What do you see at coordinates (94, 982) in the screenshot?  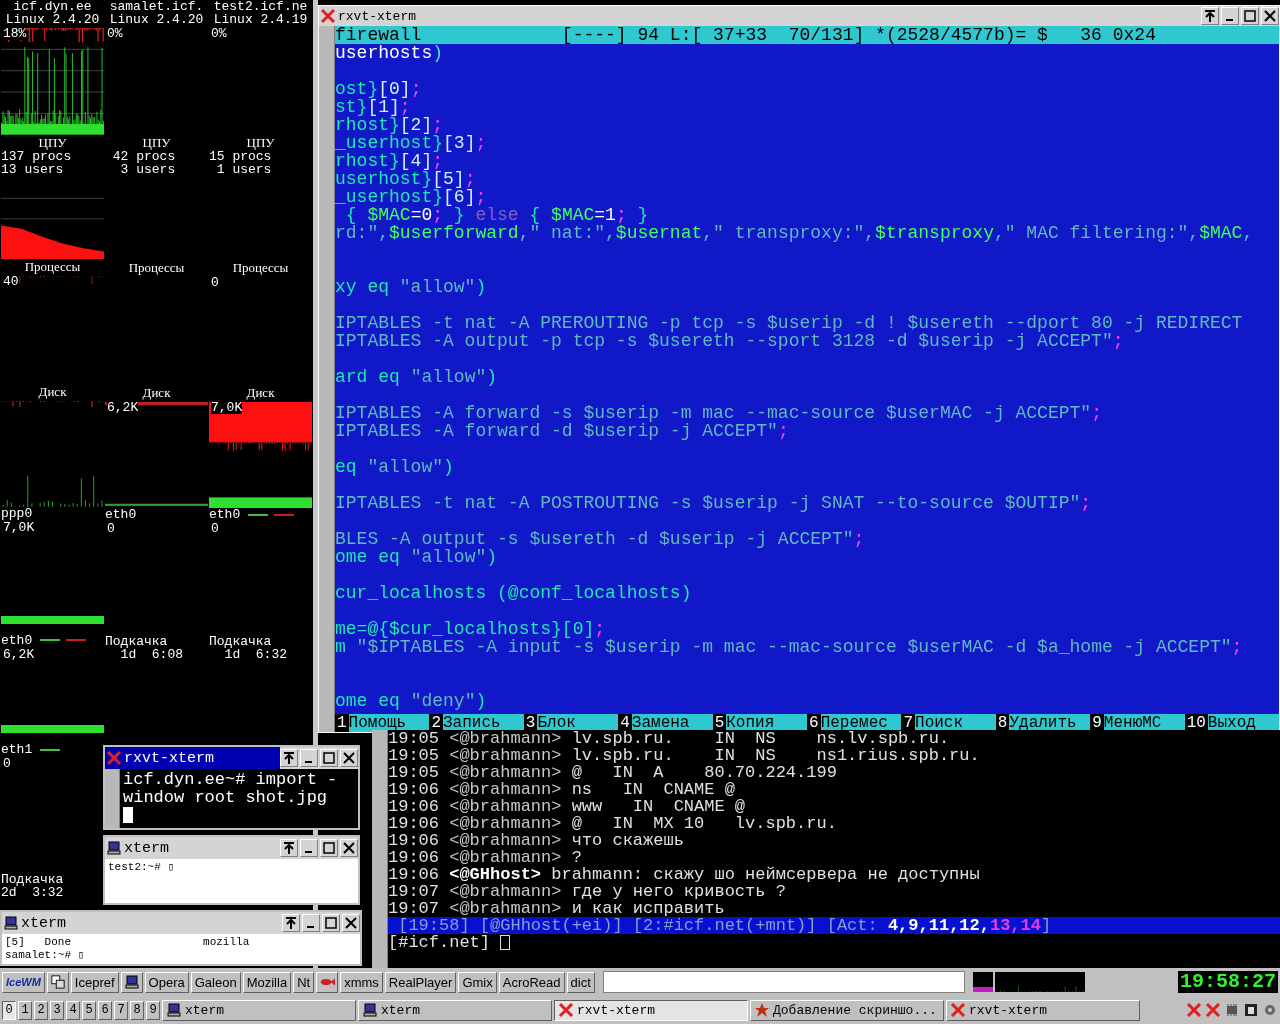 I see `launcher-button: Icepref` at bounding box center [94, 982].